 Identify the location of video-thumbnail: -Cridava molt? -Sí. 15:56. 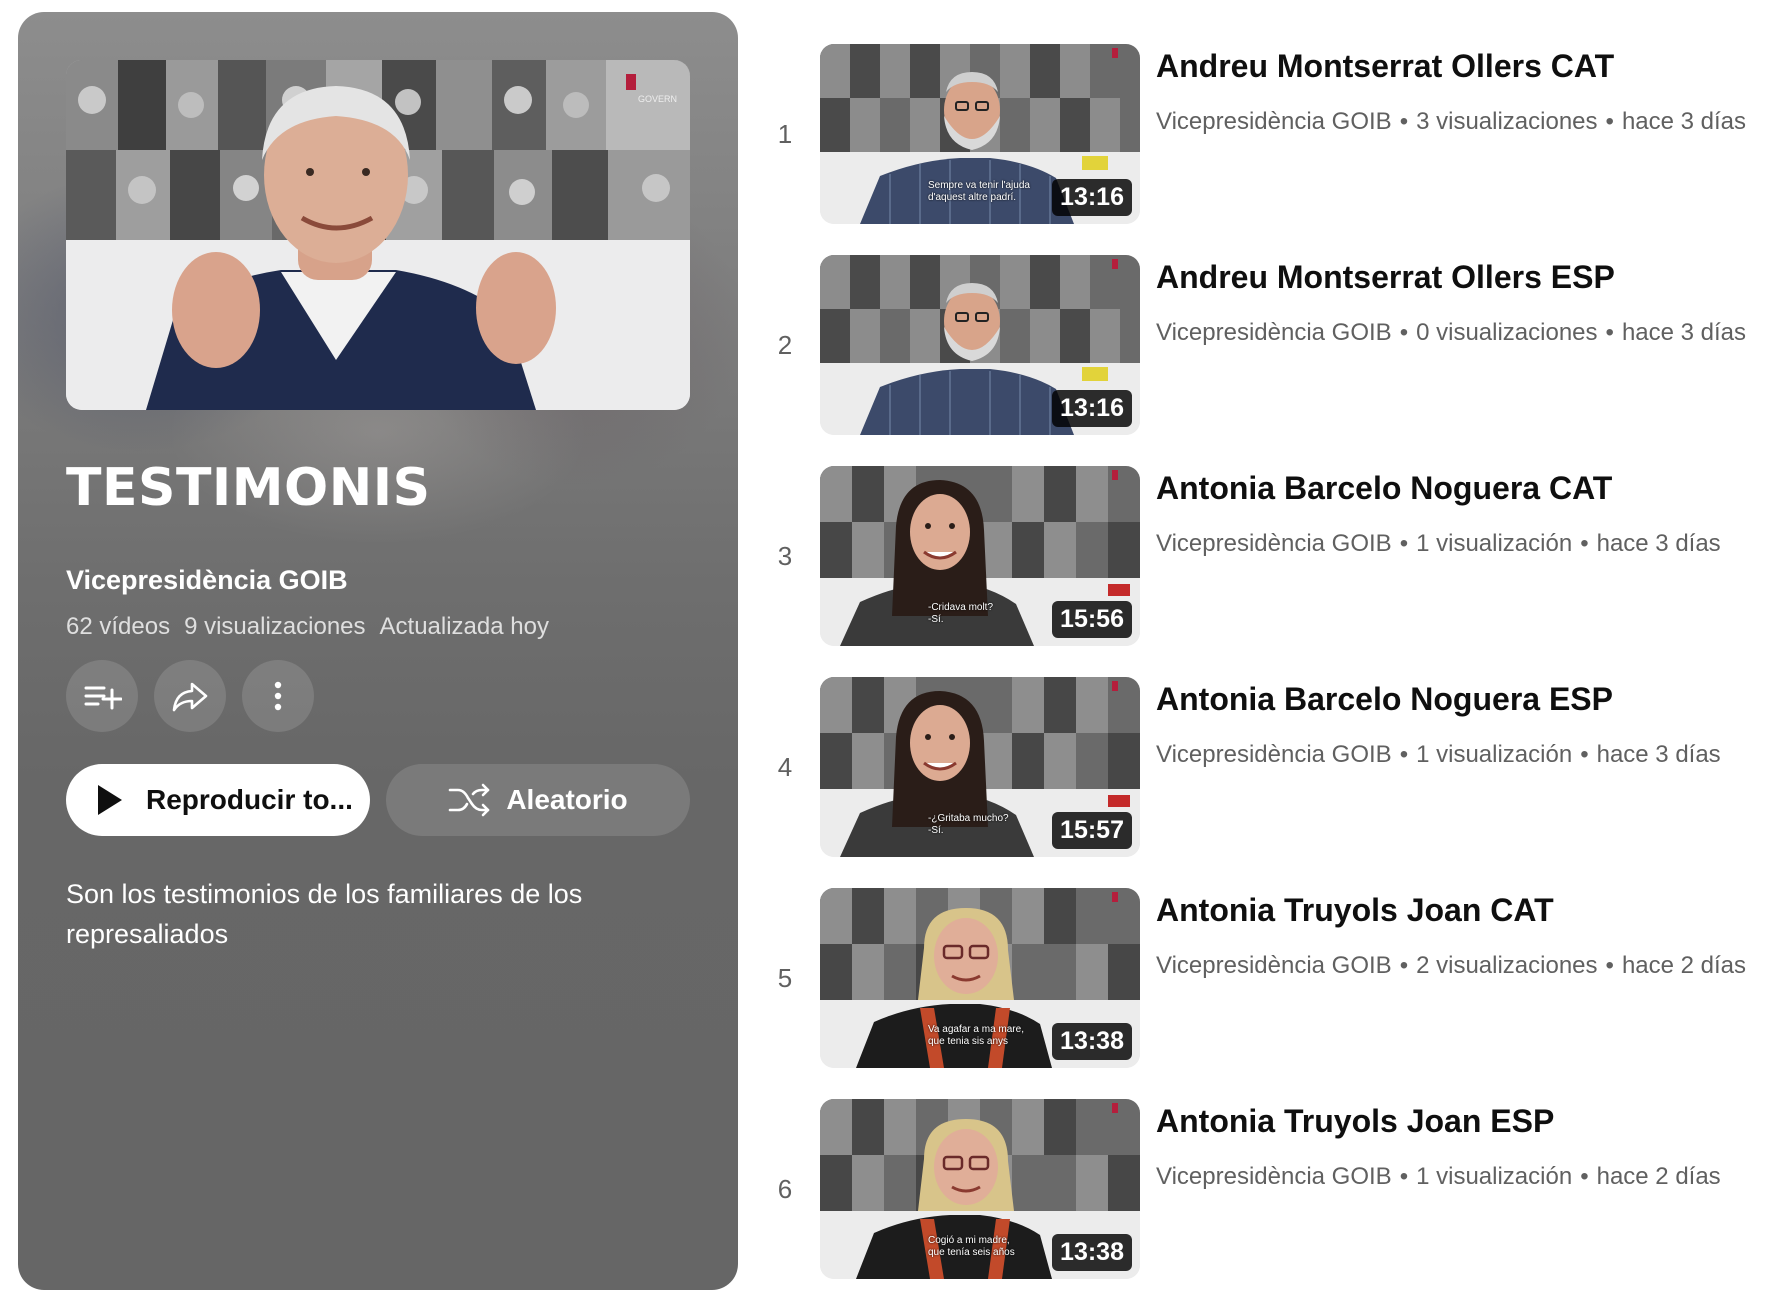
(980, 556).